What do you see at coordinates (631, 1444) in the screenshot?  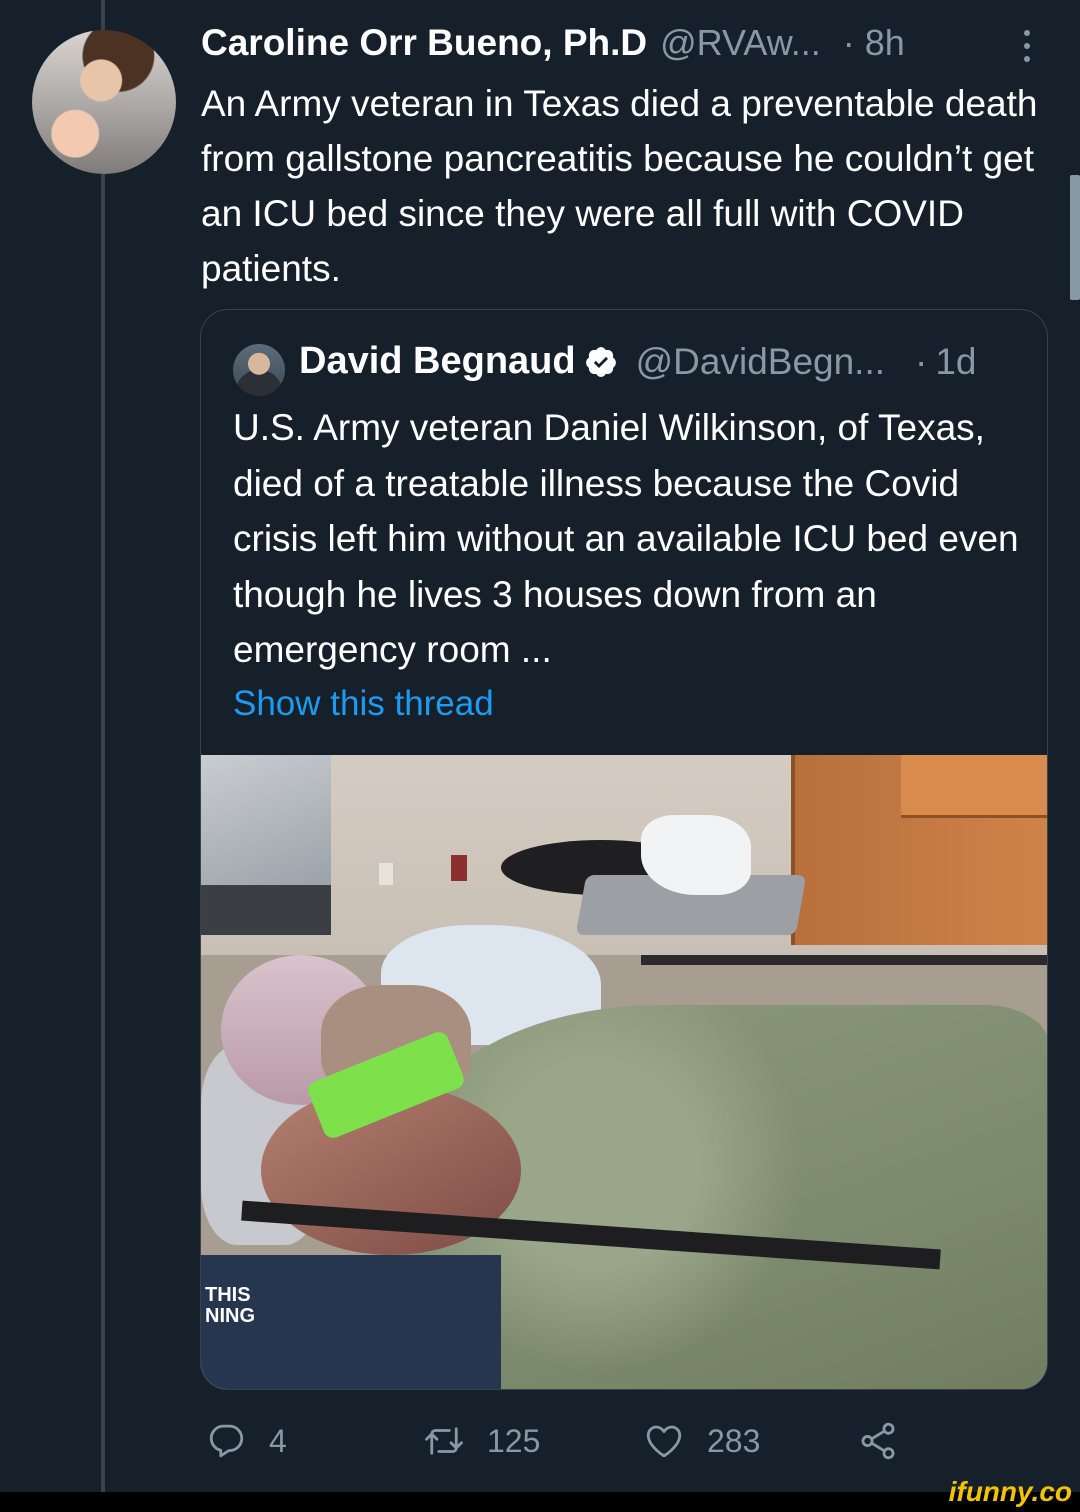 I see `tweet-actions: 4 125 283` at bounding box center [631, 1444].